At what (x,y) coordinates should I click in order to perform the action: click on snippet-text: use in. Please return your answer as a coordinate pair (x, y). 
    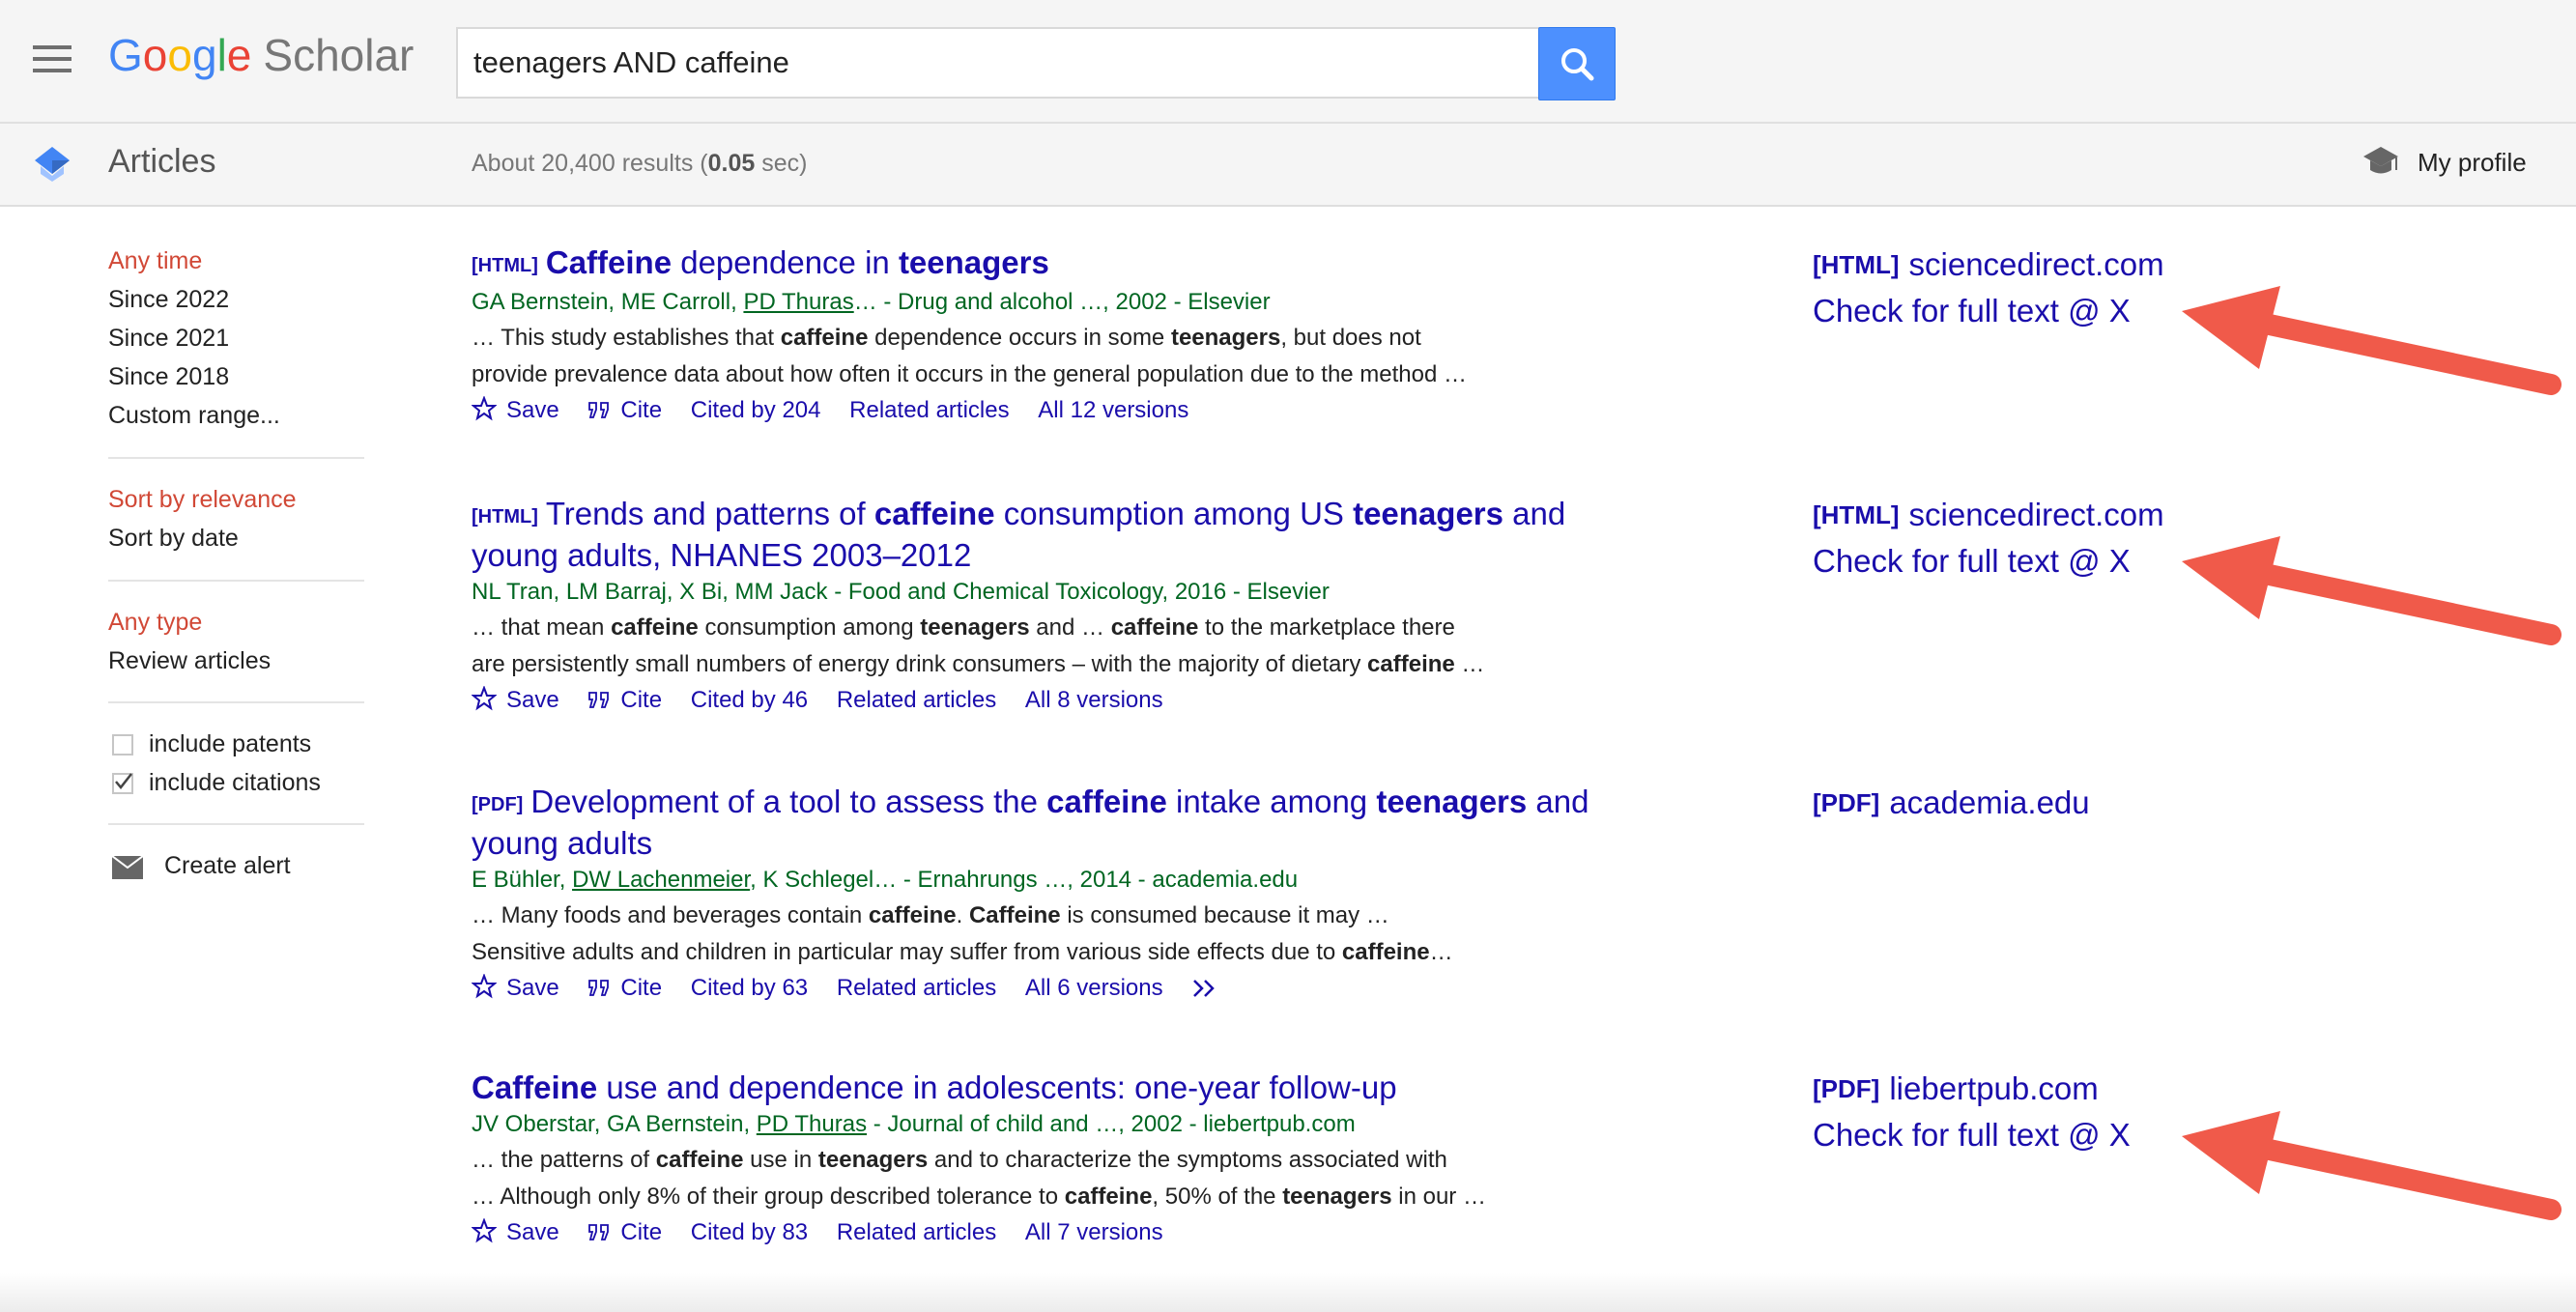
    Looking at the image, I should click on (781, 1160).